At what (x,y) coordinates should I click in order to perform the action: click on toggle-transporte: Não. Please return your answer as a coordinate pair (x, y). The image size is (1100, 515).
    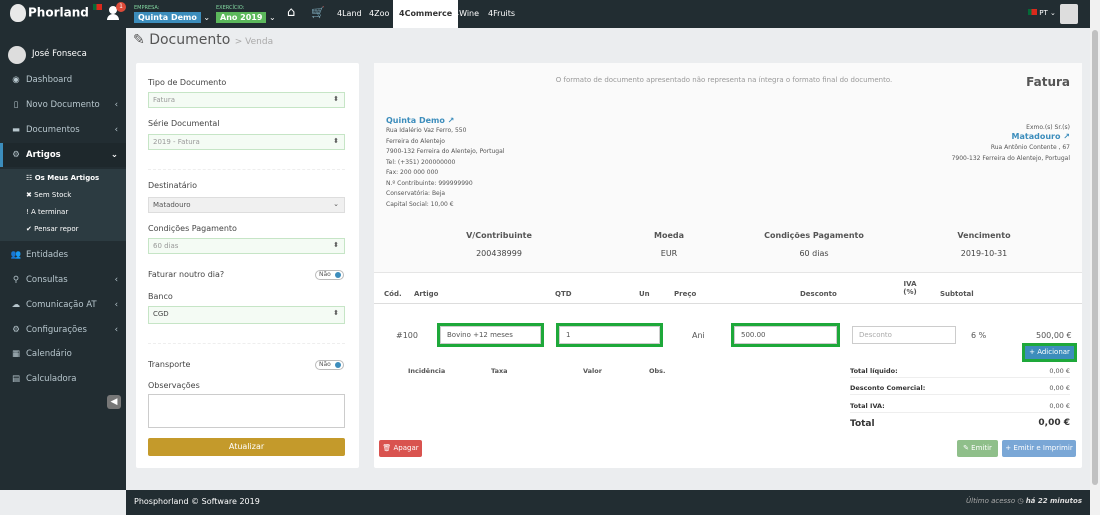
    Looking at the image, I should click on (329, 365).